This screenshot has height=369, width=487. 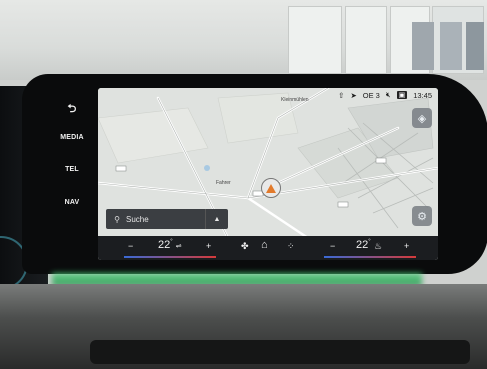 I want to click on right-temp-unit: °, so click(x=369, y=242).